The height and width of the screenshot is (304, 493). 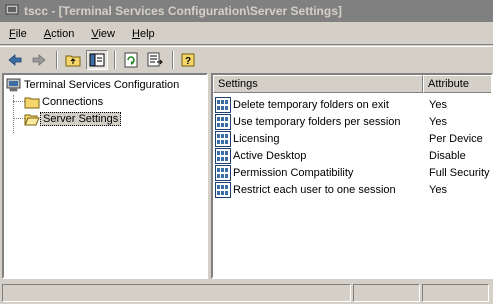 What do you see at coordinates (459, 172) in the screenshot?
I see `setting-attribute: Full Security` at bounding box center [459, 172].